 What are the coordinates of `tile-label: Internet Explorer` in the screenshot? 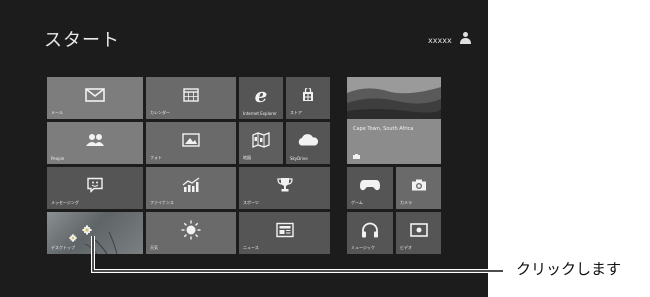 It's located at (260, 113).